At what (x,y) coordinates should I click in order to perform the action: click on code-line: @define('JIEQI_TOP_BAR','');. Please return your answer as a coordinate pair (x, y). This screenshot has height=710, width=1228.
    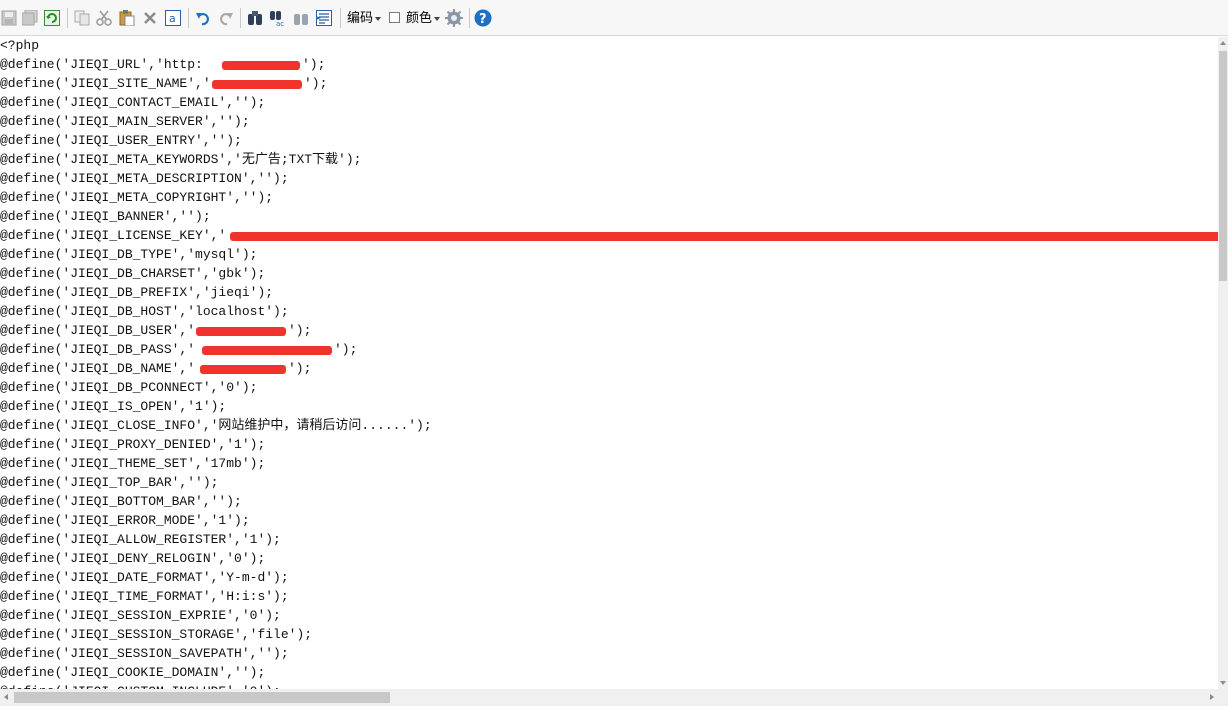
    Looking at the image, I should click on (109, 482).